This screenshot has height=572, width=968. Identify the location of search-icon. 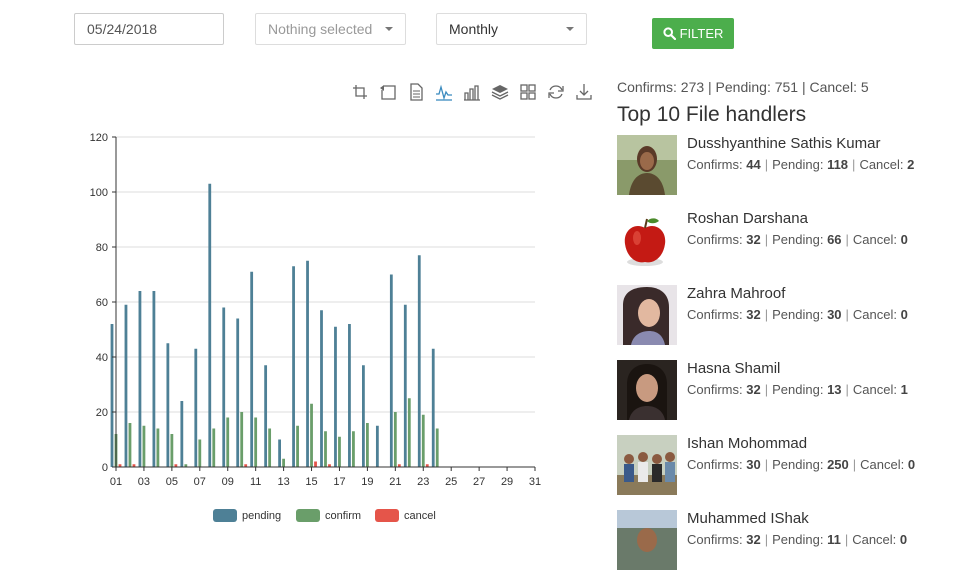
(669, 33).